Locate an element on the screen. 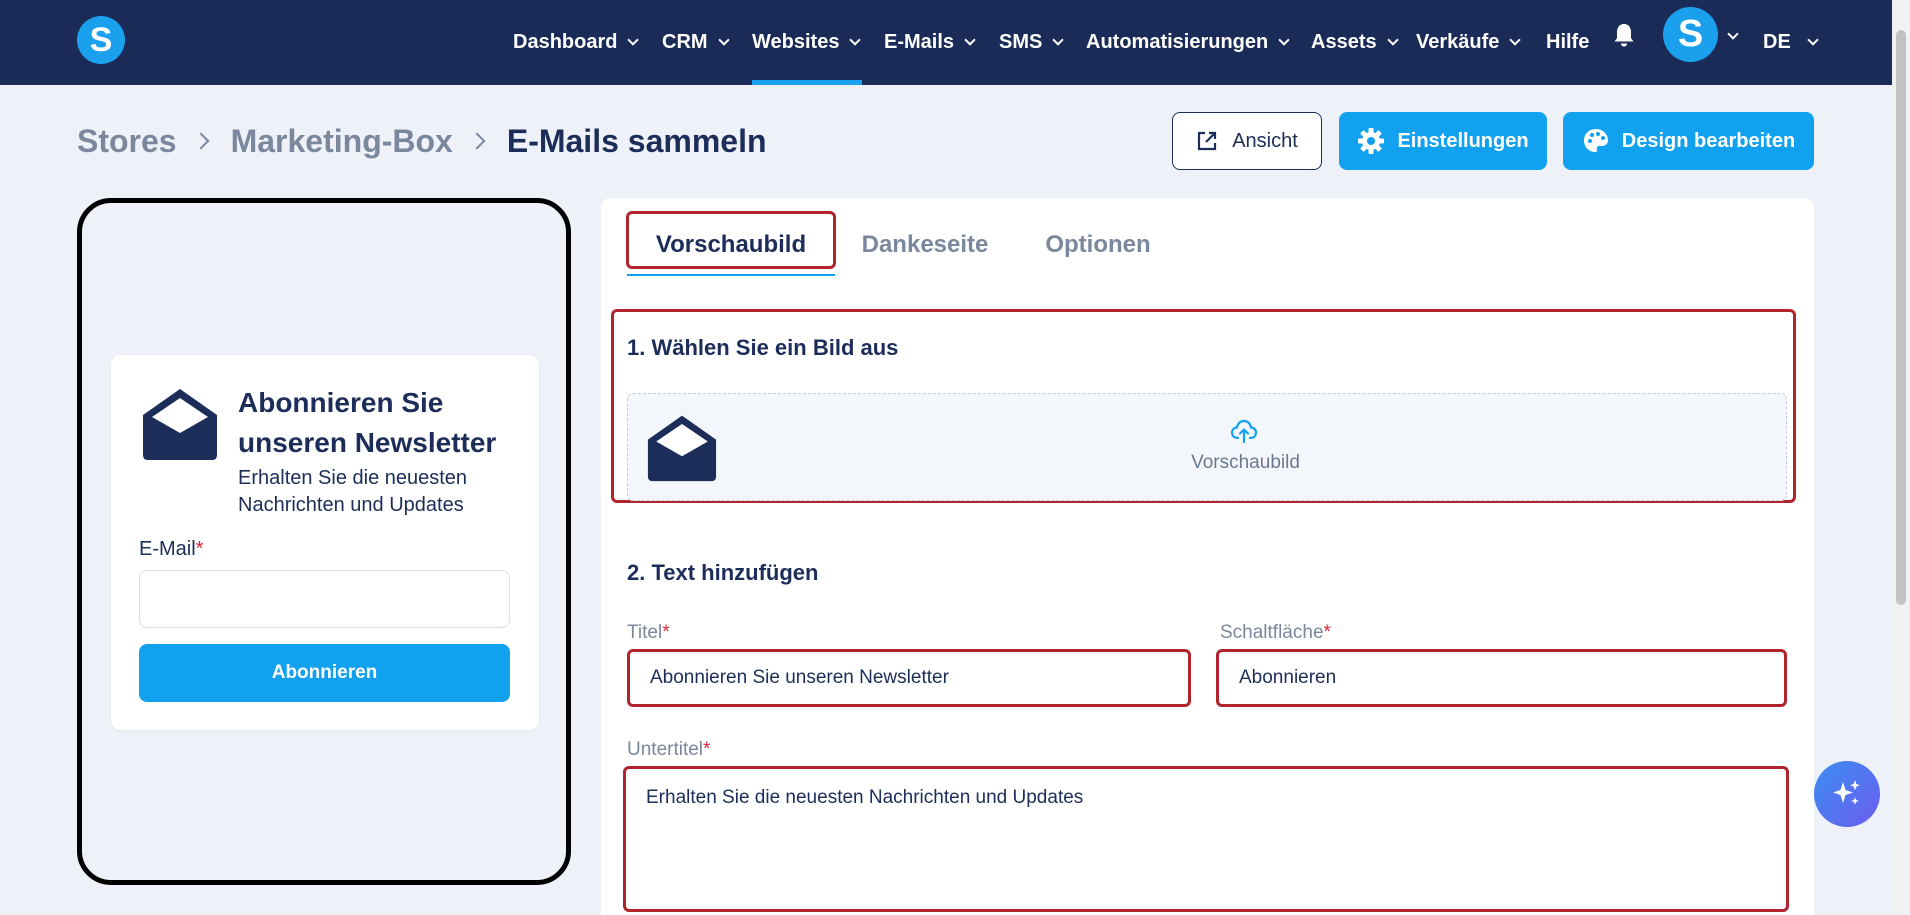 The width and height of the screenshot is (1910, 915). view-button-label: Ansicht is located at coordinates (1265, 140).